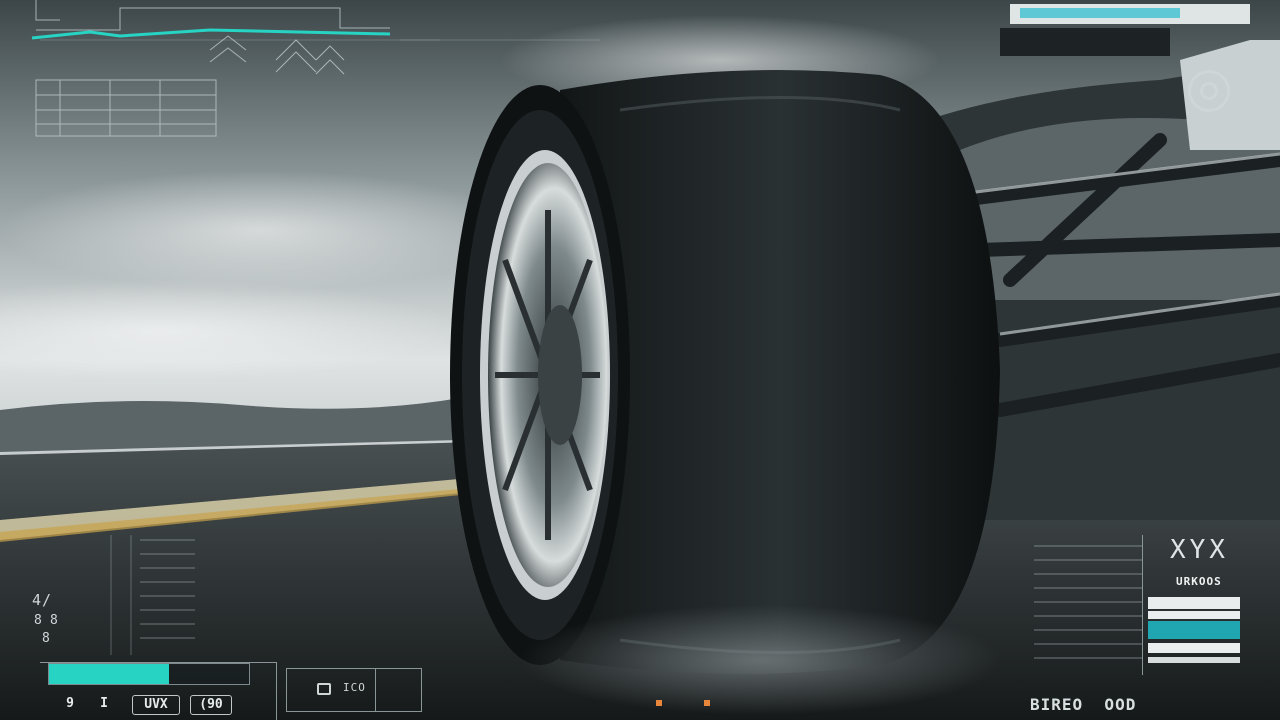 The height and width of the screenshot is (720, 1280). Describe the element at coordinates (42, 600) in the screenshot. I see `glyph-label: 4/` at that location.